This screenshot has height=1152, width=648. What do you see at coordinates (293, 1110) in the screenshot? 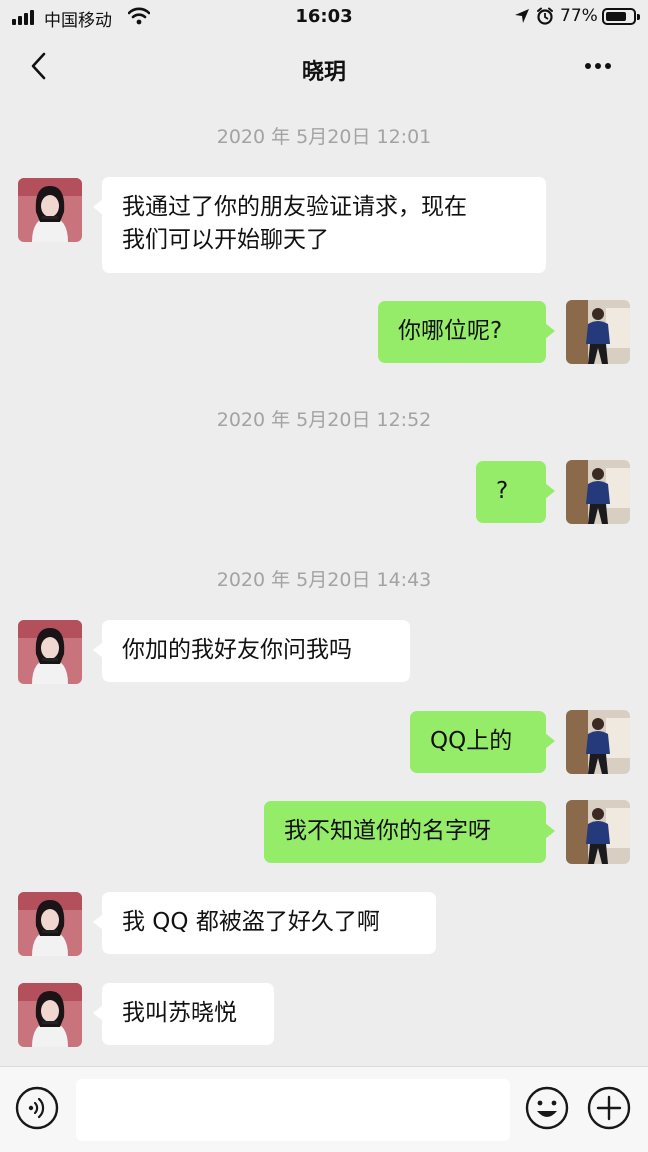
I see `message-input` at bounding box center [293, 1110].